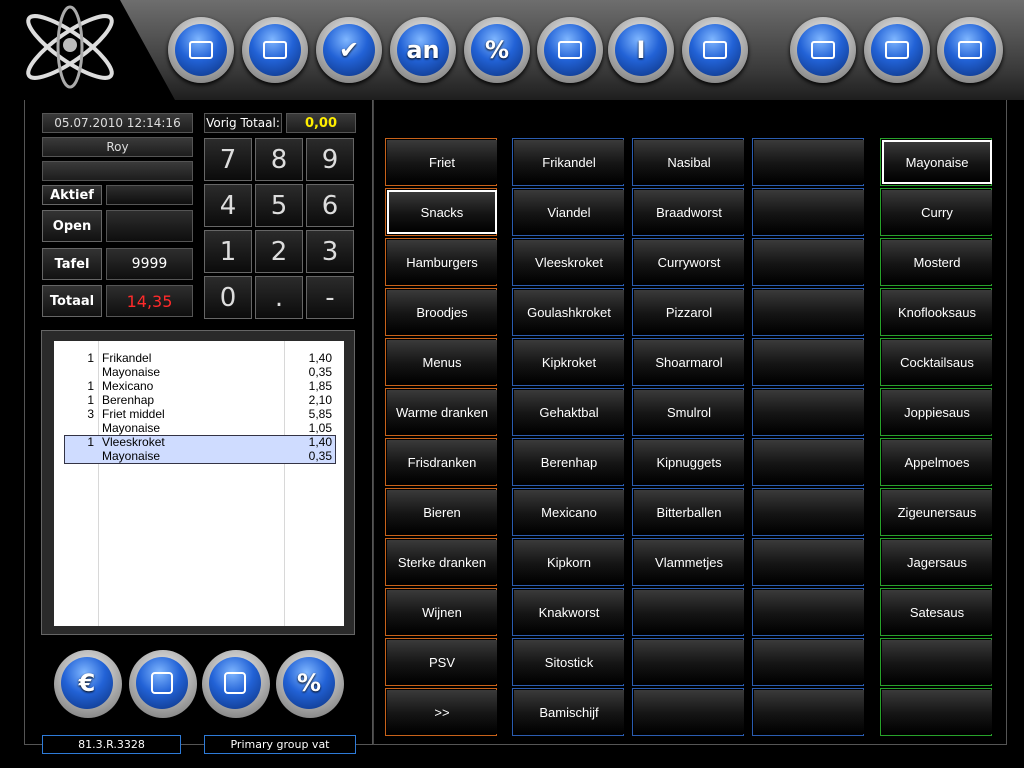 The width and height of the screenshot is (1024, 768). What do you see at coordinates (937, 612) in the screenshot?
I see `sauce-button: Satesaus` at bounding box center [937, 612].